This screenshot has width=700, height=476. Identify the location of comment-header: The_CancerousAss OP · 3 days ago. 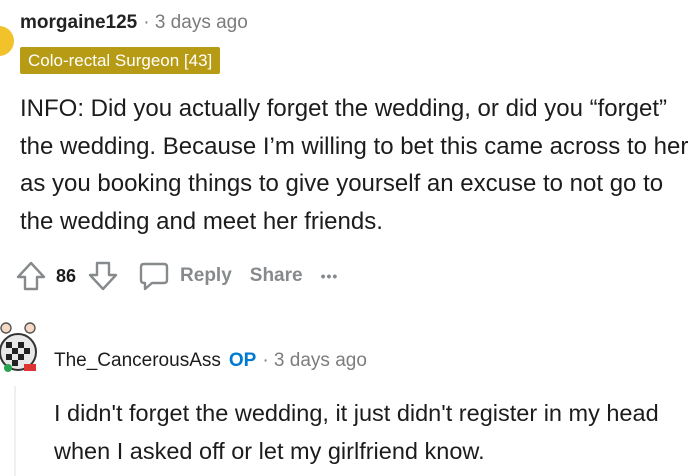
(210, 361).